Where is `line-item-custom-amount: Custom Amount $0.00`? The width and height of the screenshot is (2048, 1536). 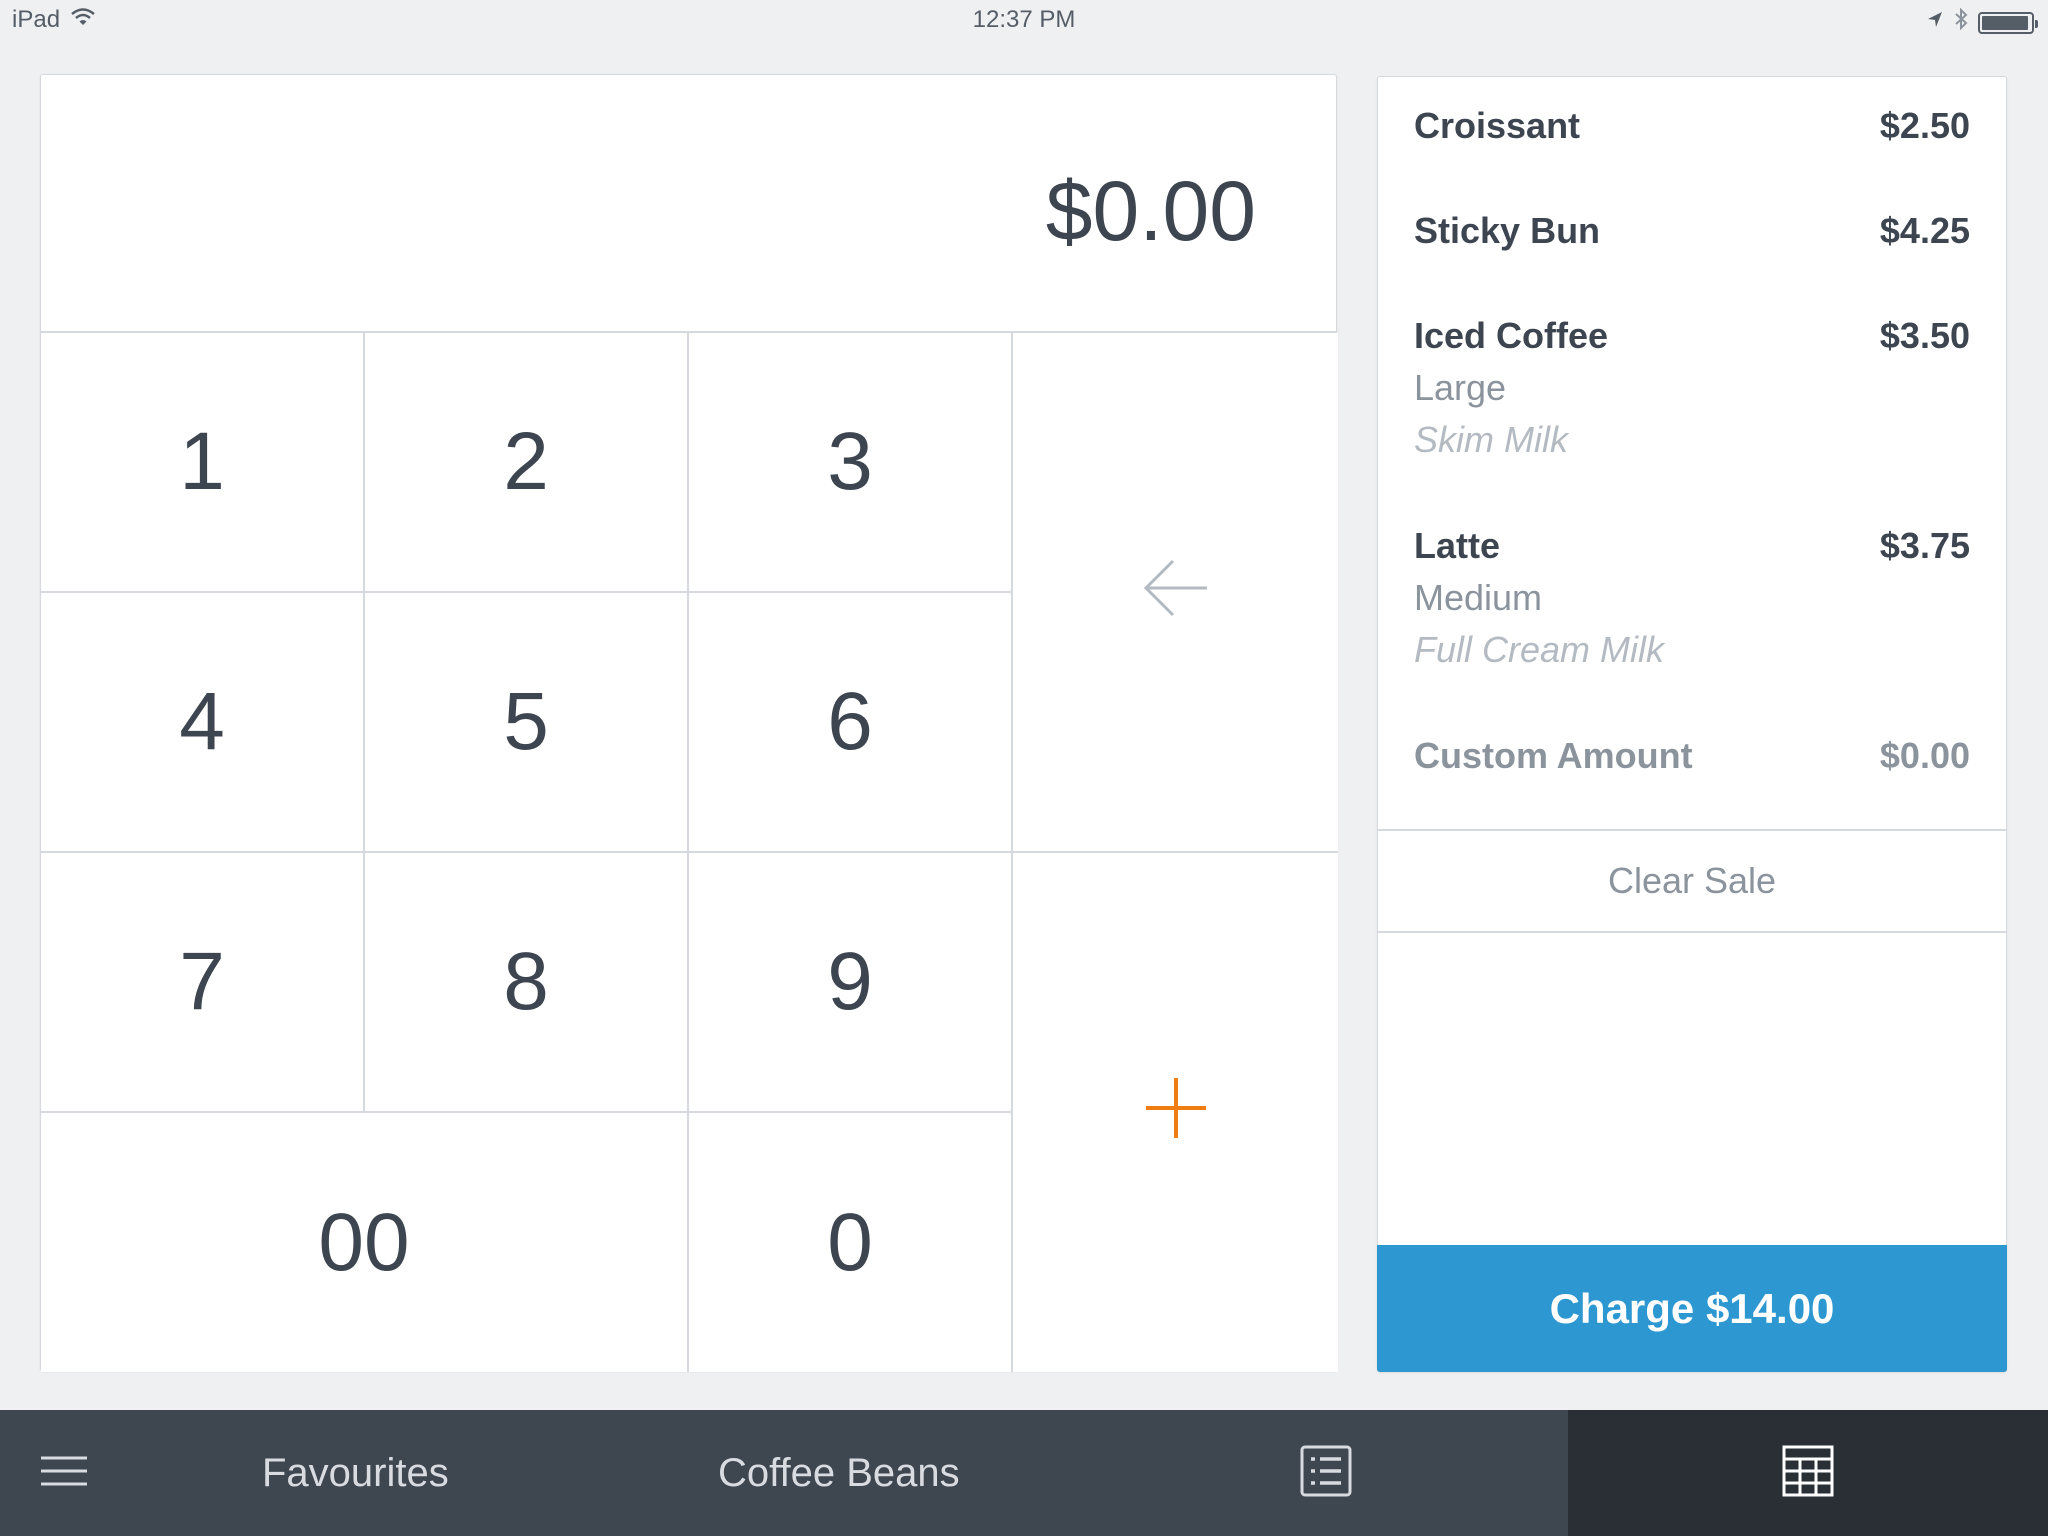 line-item-custom-amount: Custom Amount $0.00 is located at coordinates (1692, 765).